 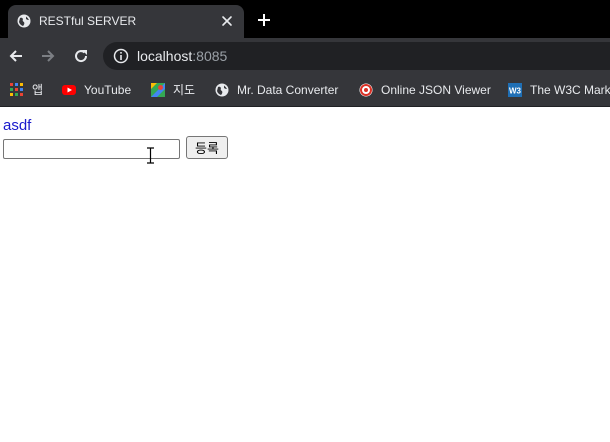 I want to click on bookmark-label: Mr. Data Converter, so click(x=288, y=90).